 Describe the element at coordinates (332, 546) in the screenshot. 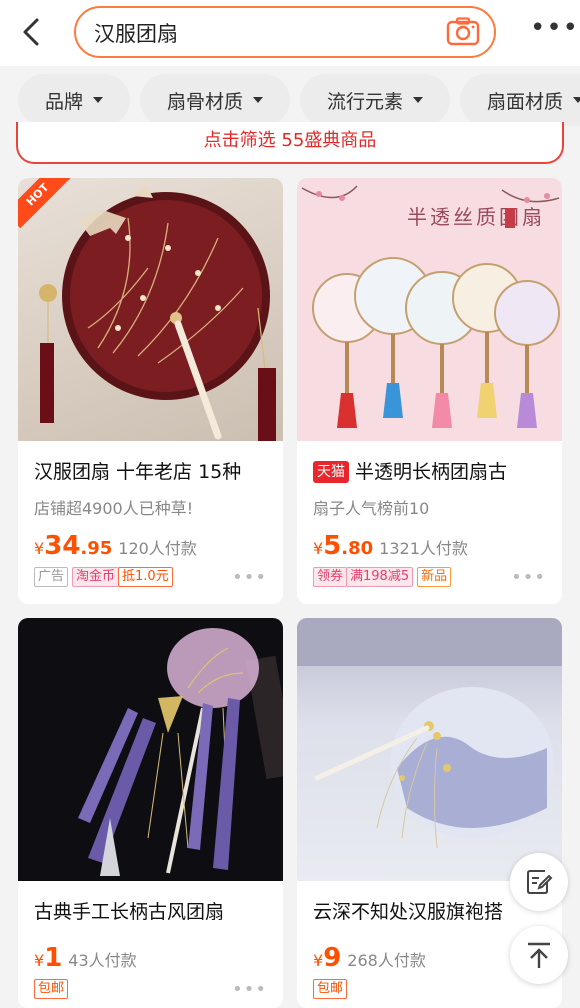

I see `price-integer: 5` at that location.